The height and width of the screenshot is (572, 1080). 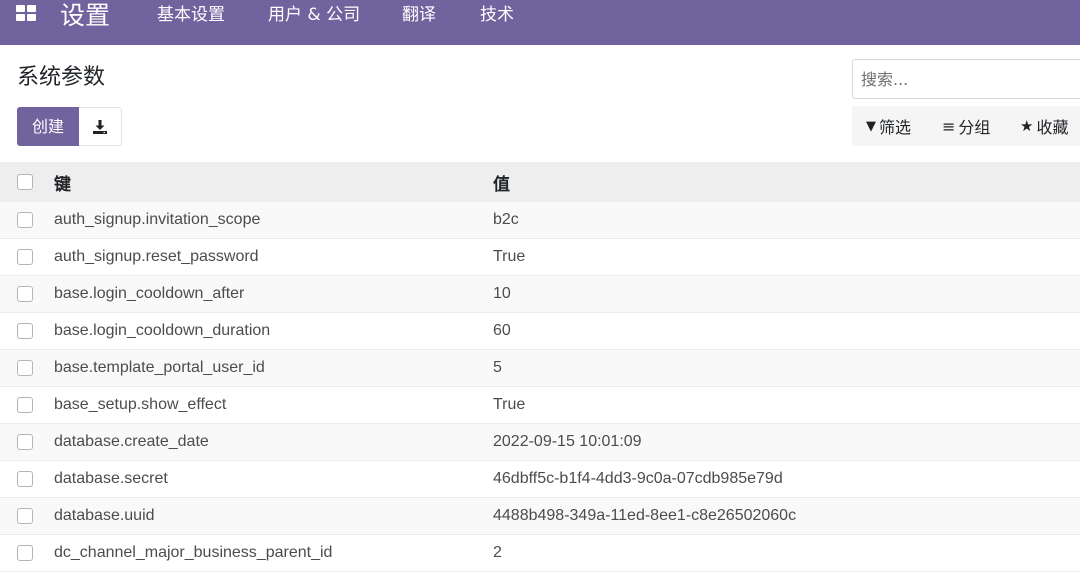 What do you see at coordinates (540, 553) in the screenshot?
I see `table-row: dc_channel_major_business_parent_id 2` at bounding box center [540, 553].